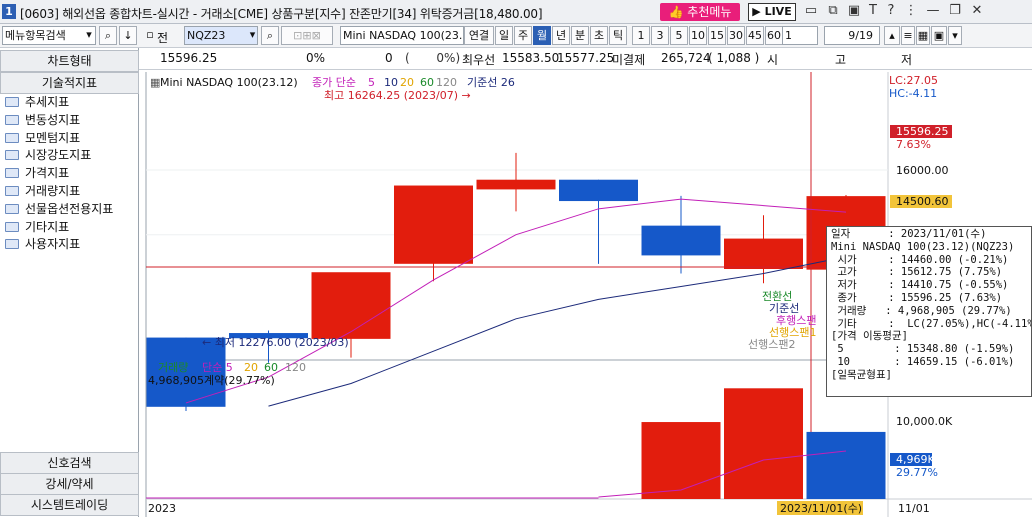 The width and height of the screenshot is (1032, 520). What do you see at coordinates (479, 60) in the screenshot?
I see `best-bid-label: 최우선` at bounding box center [479, 60].